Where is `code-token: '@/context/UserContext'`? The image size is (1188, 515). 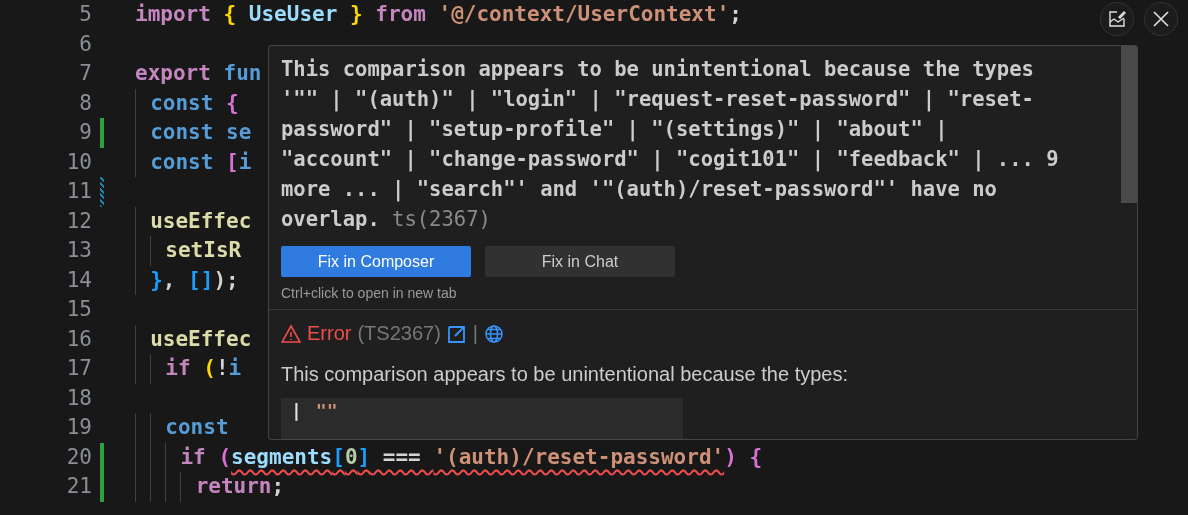
code-token: '@/context/UserContext' is located at coordinates (584, 14).